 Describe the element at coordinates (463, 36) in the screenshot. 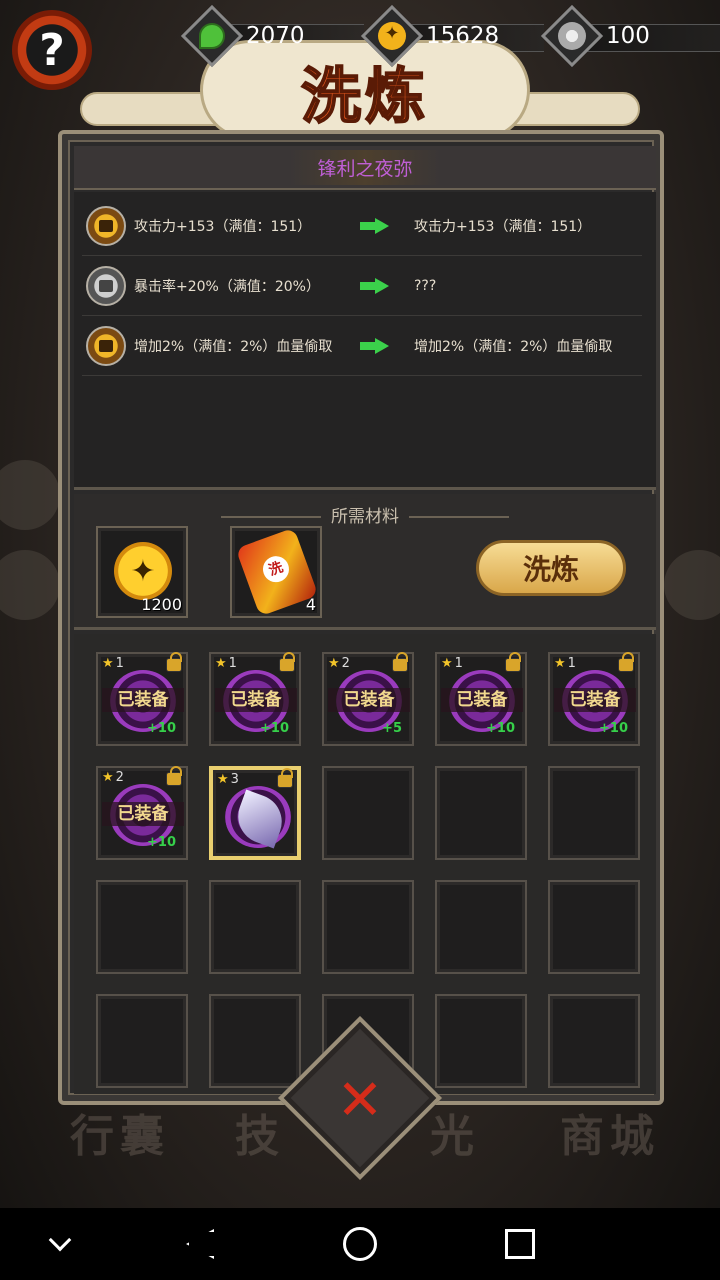

I see `resource-gold-value: 15628` at that location.